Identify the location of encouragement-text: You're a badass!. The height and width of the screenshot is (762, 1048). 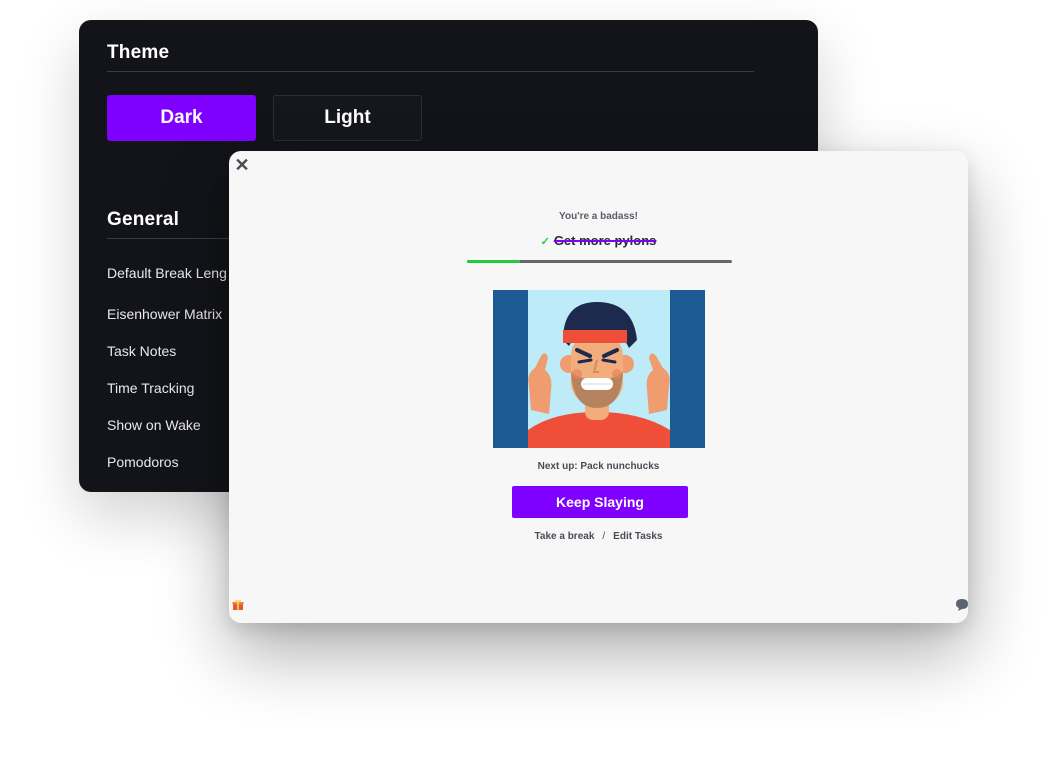
(598, 216).